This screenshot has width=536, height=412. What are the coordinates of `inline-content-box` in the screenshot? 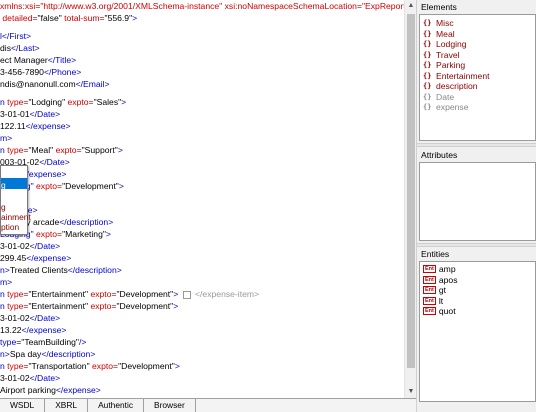 It's located at (186, 294).